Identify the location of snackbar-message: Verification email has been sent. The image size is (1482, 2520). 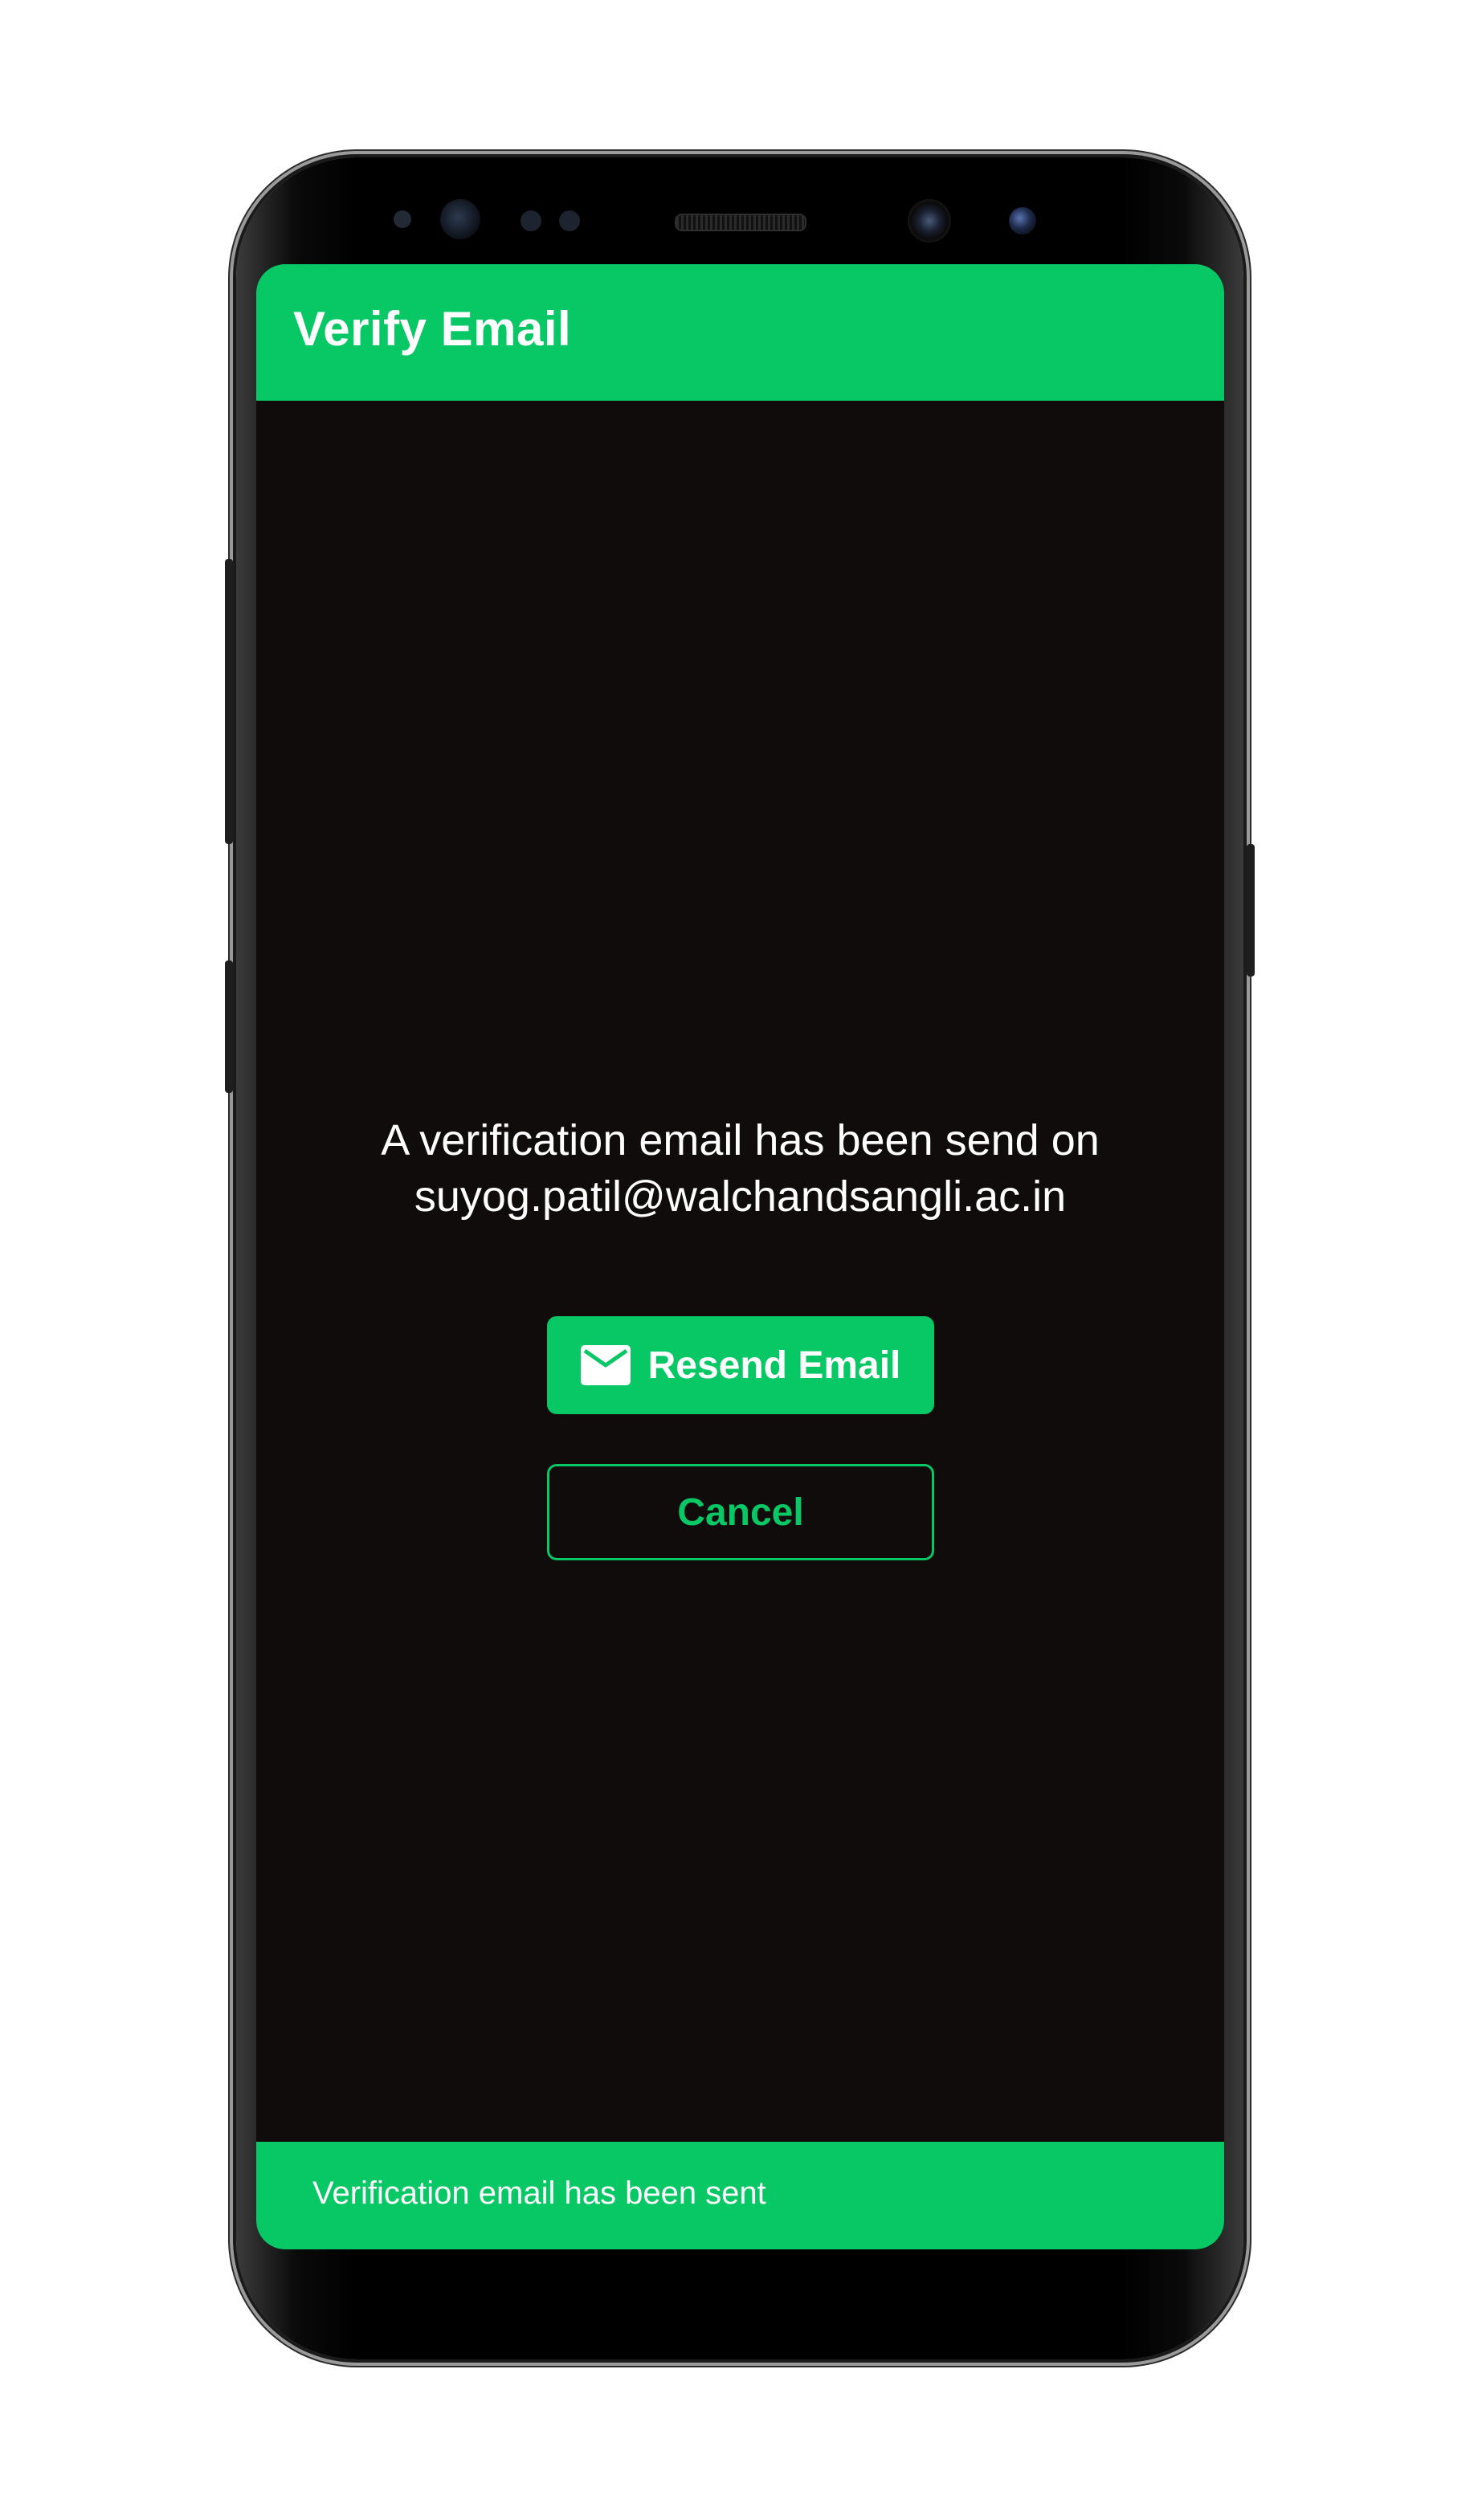
(539, 2193).